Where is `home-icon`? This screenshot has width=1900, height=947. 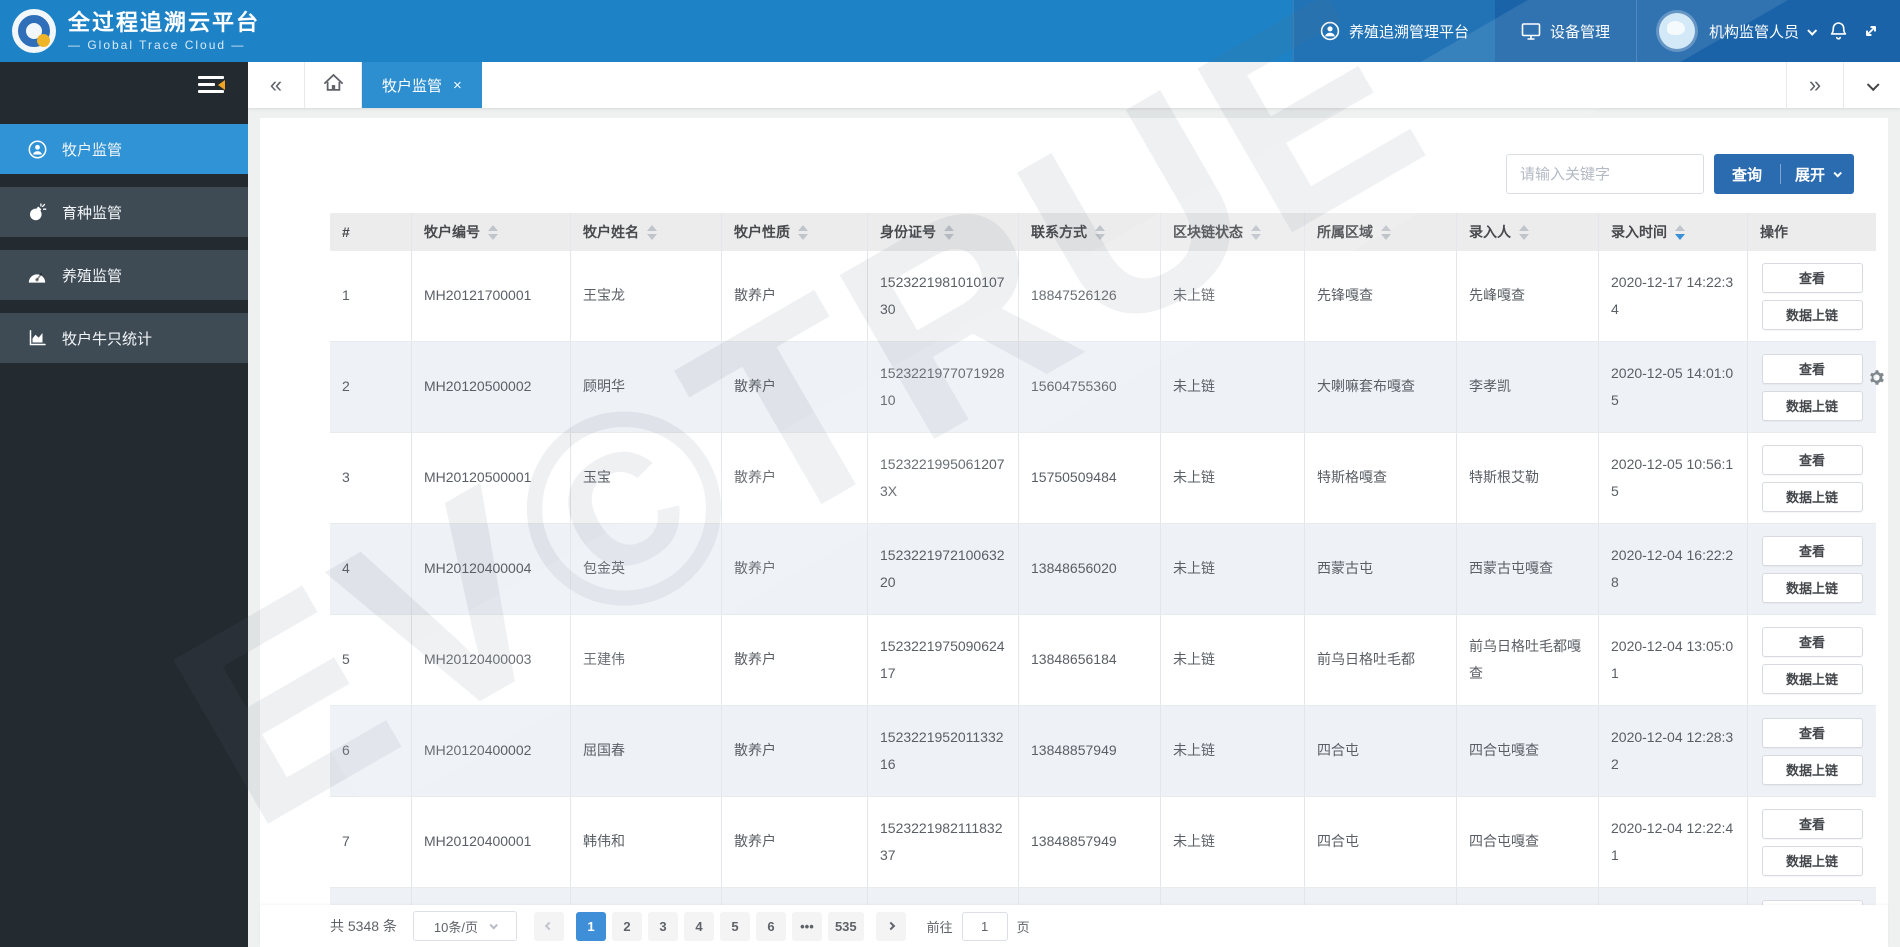 home-icon is located at coordinates (333, 85).